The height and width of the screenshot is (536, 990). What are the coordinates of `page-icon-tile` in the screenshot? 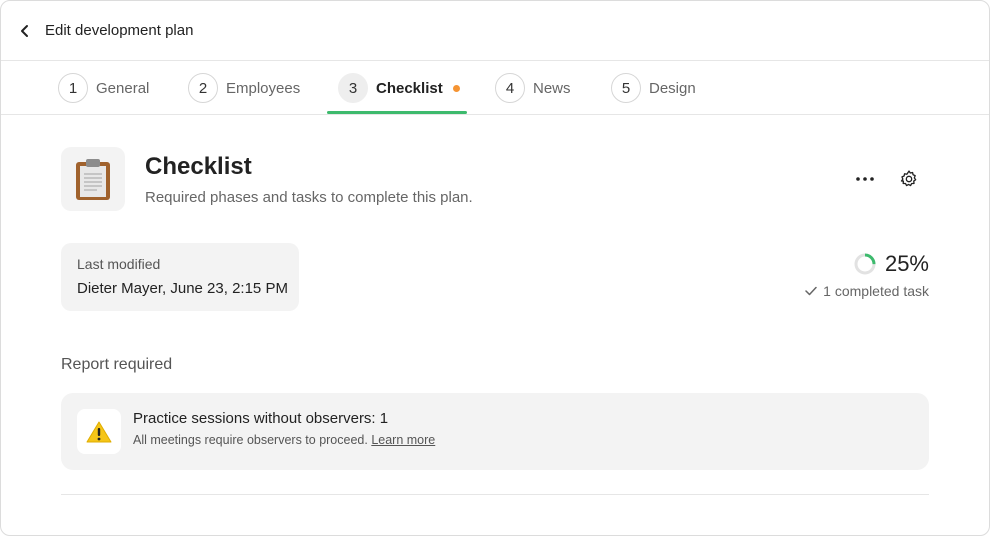 It's located at (93, 179).